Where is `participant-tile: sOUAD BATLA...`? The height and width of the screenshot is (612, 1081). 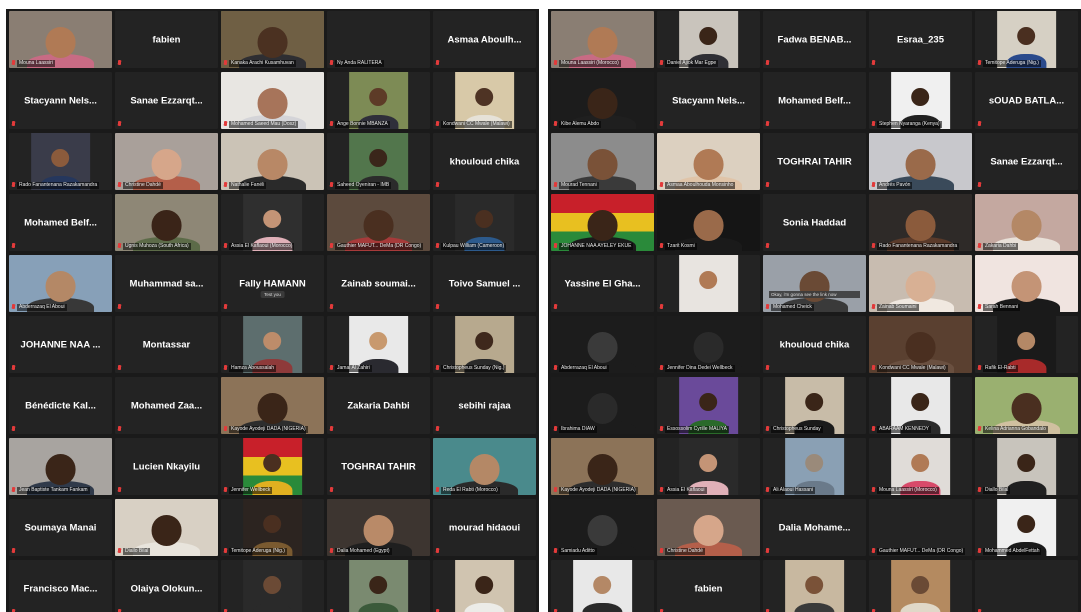 participant-tile: sOUAD BATLA... is located at coordinates (1026, 100).